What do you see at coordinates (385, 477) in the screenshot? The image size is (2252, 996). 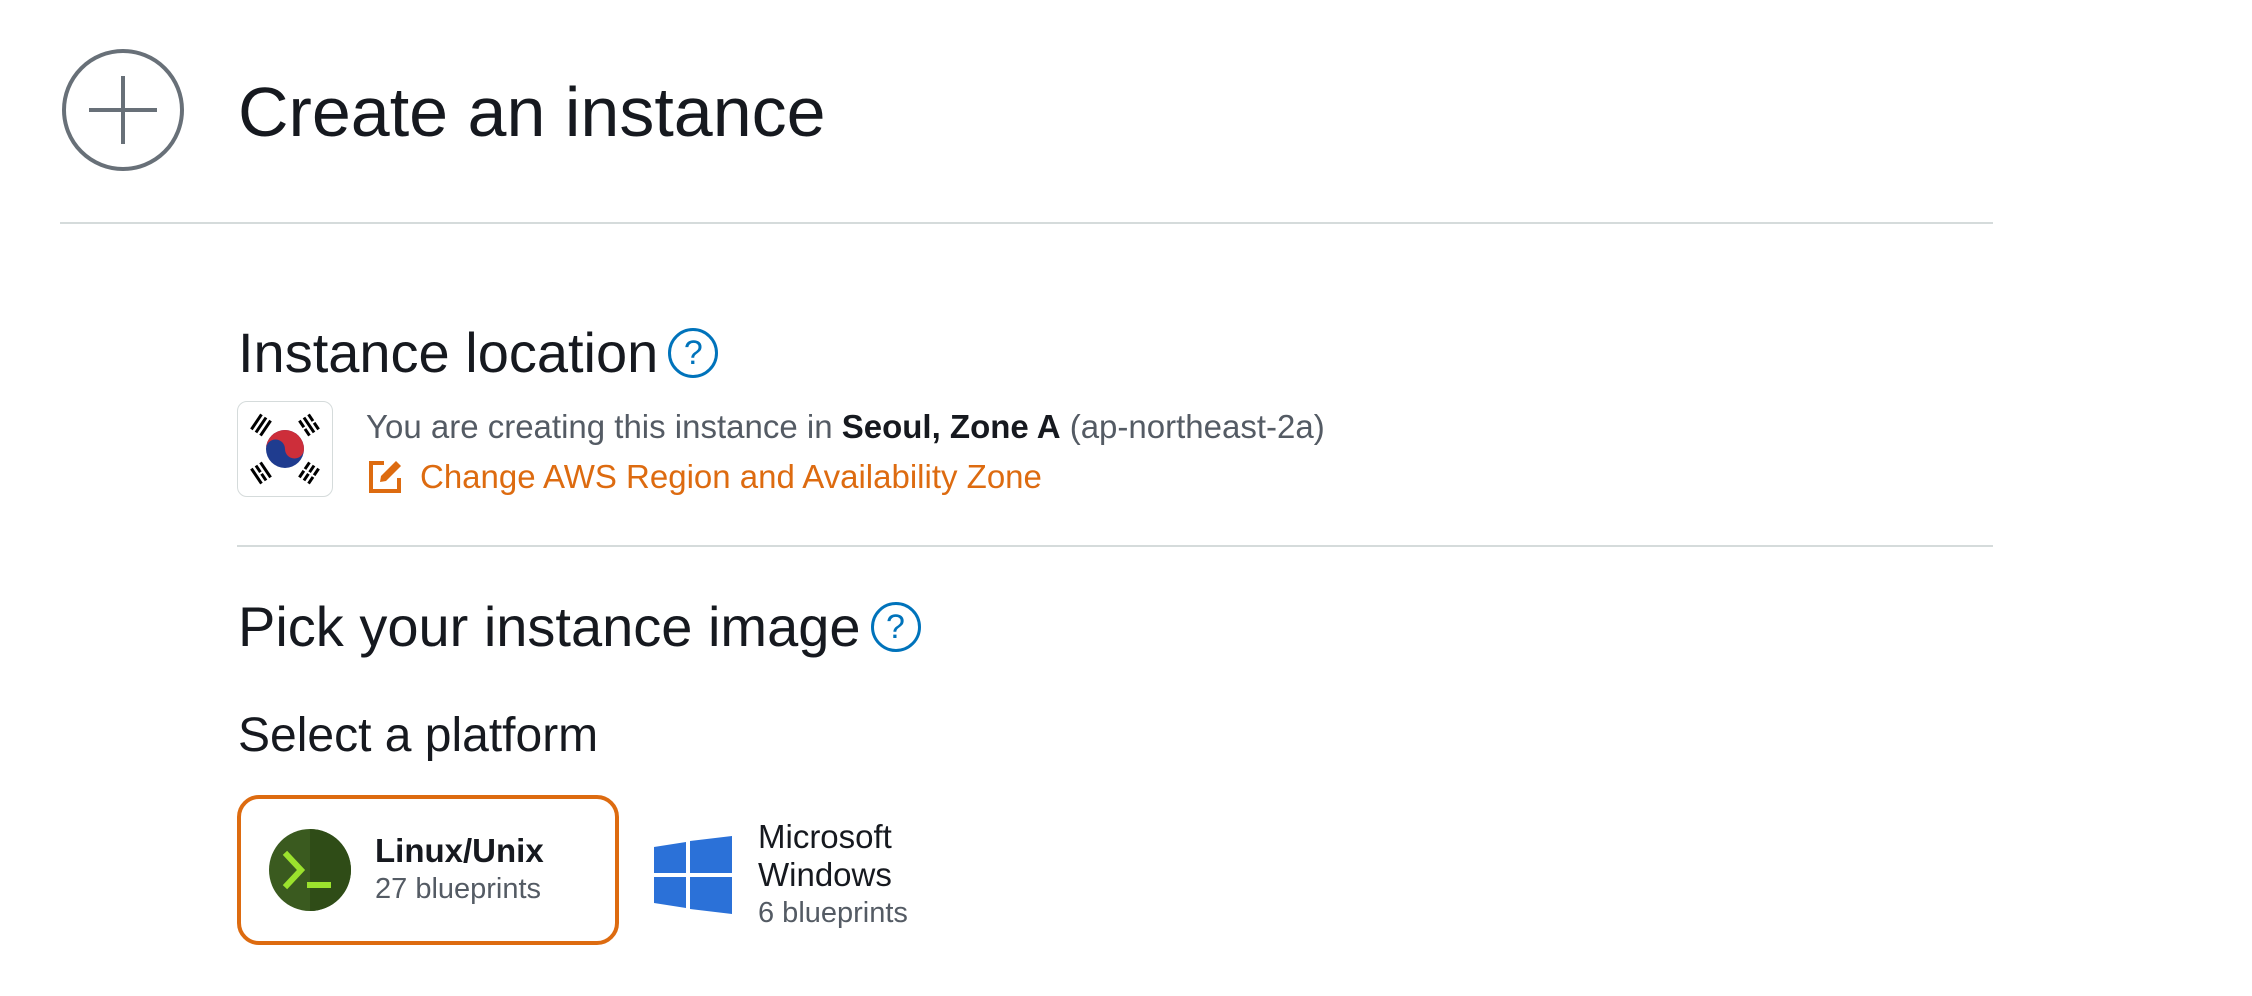 I see `edit-icon` at bounding box center [385, 477].